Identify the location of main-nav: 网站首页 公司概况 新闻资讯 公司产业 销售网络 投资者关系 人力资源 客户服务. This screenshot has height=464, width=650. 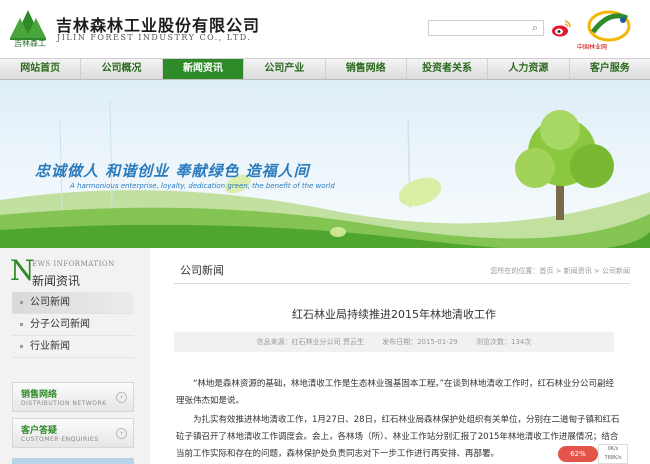
(325, 69).